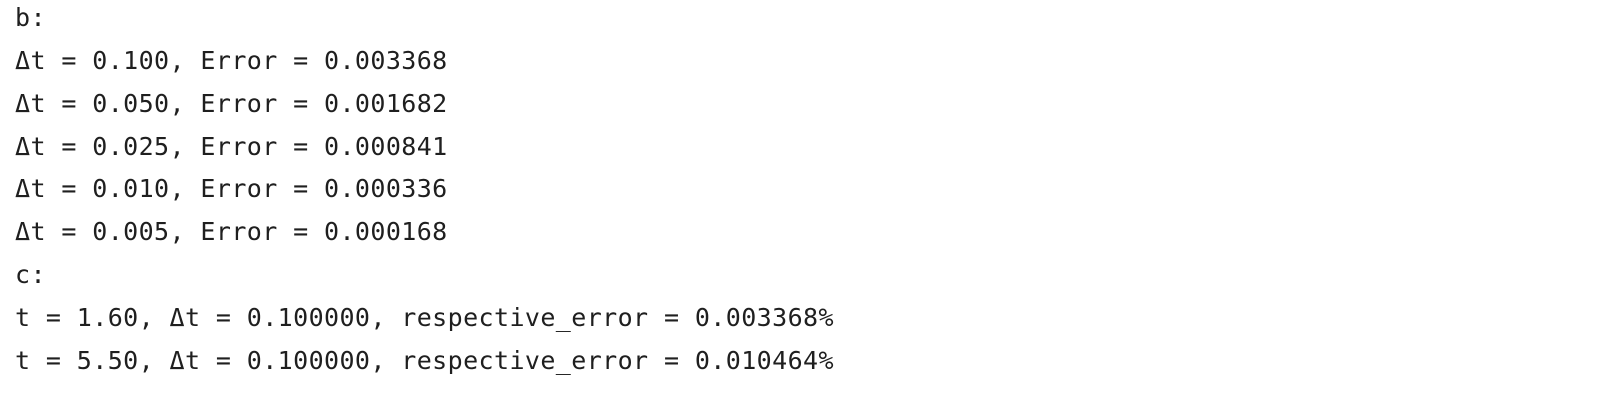 The height and width of the screenshot is (416, 1616). I want to click on output-line: Δt = 0.010, Error = 0.000336, so click(231, 188).